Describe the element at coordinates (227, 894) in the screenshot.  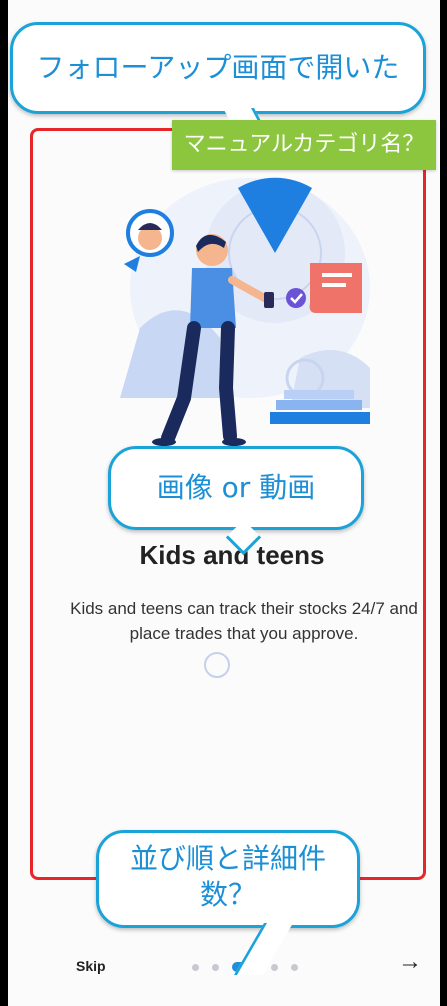
I see `annotation-text-line2: 数？` at that location.